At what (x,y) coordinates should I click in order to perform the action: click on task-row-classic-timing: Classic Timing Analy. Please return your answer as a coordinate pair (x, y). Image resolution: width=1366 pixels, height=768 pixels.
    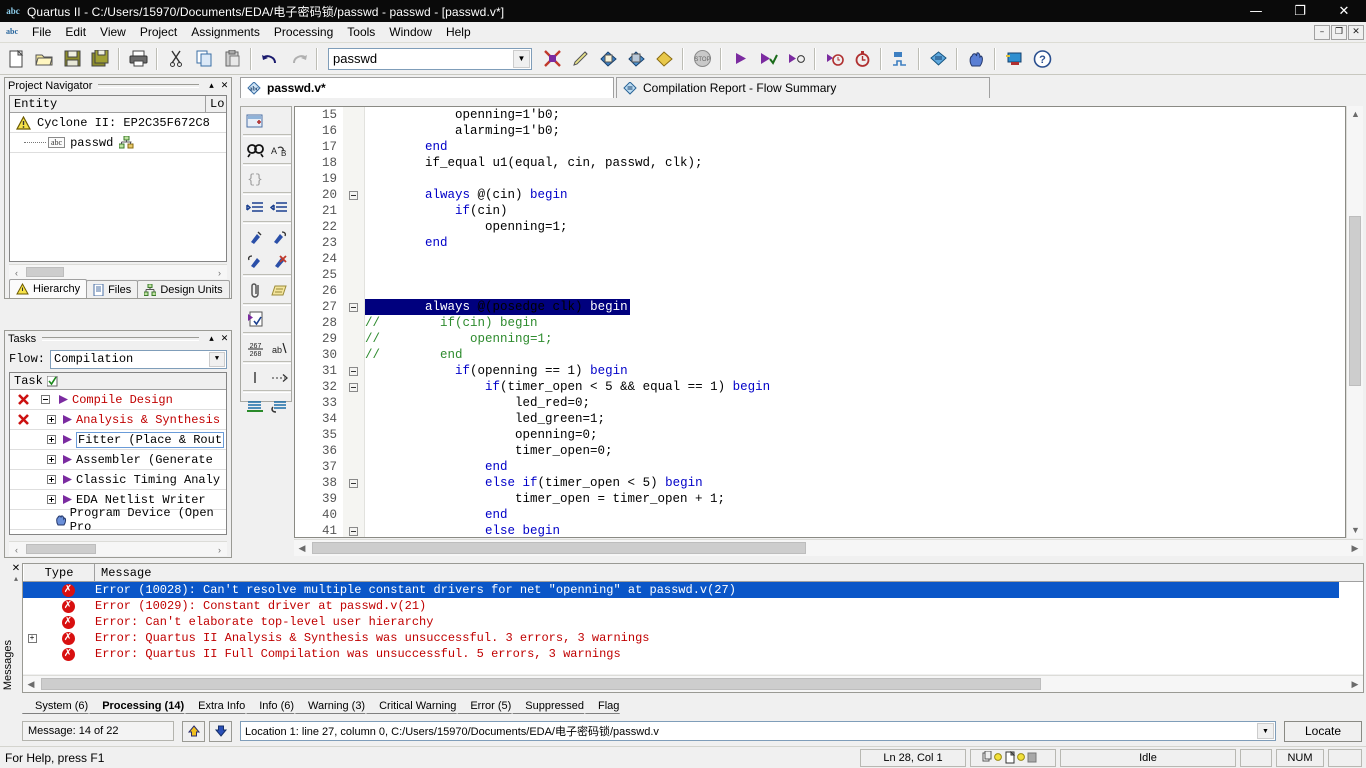
    Looking at the image, I should click on (118, 480).